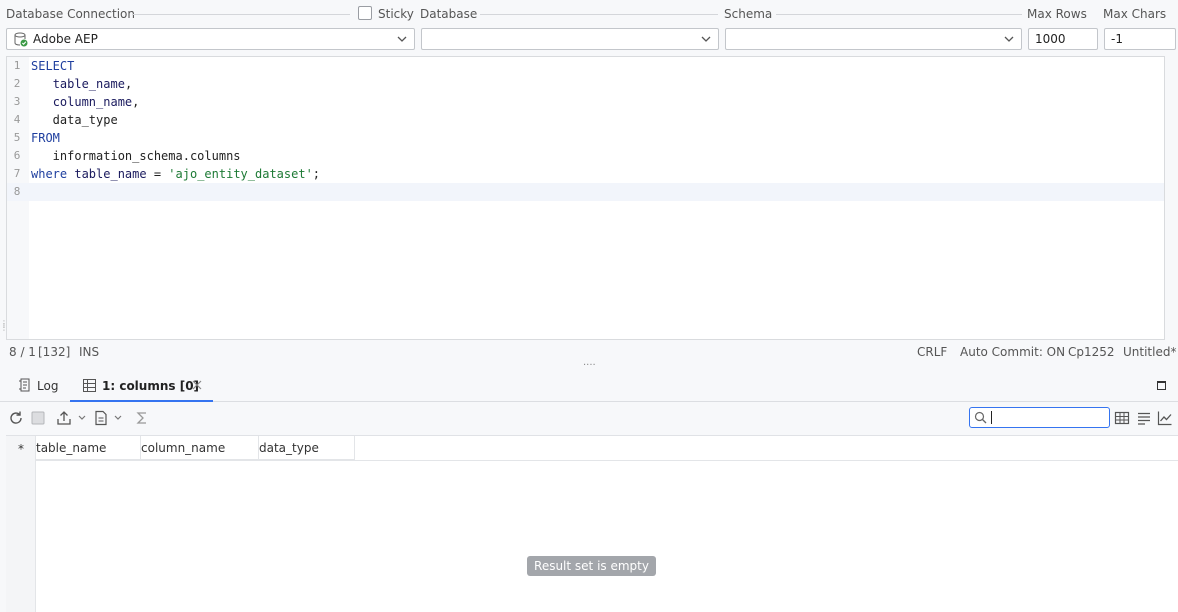 This screenshot has width=1178, height=612. What do you see at coordinates (24, 385) in the screenshot?
I see `log-icon` at bounding box center [24, 385].